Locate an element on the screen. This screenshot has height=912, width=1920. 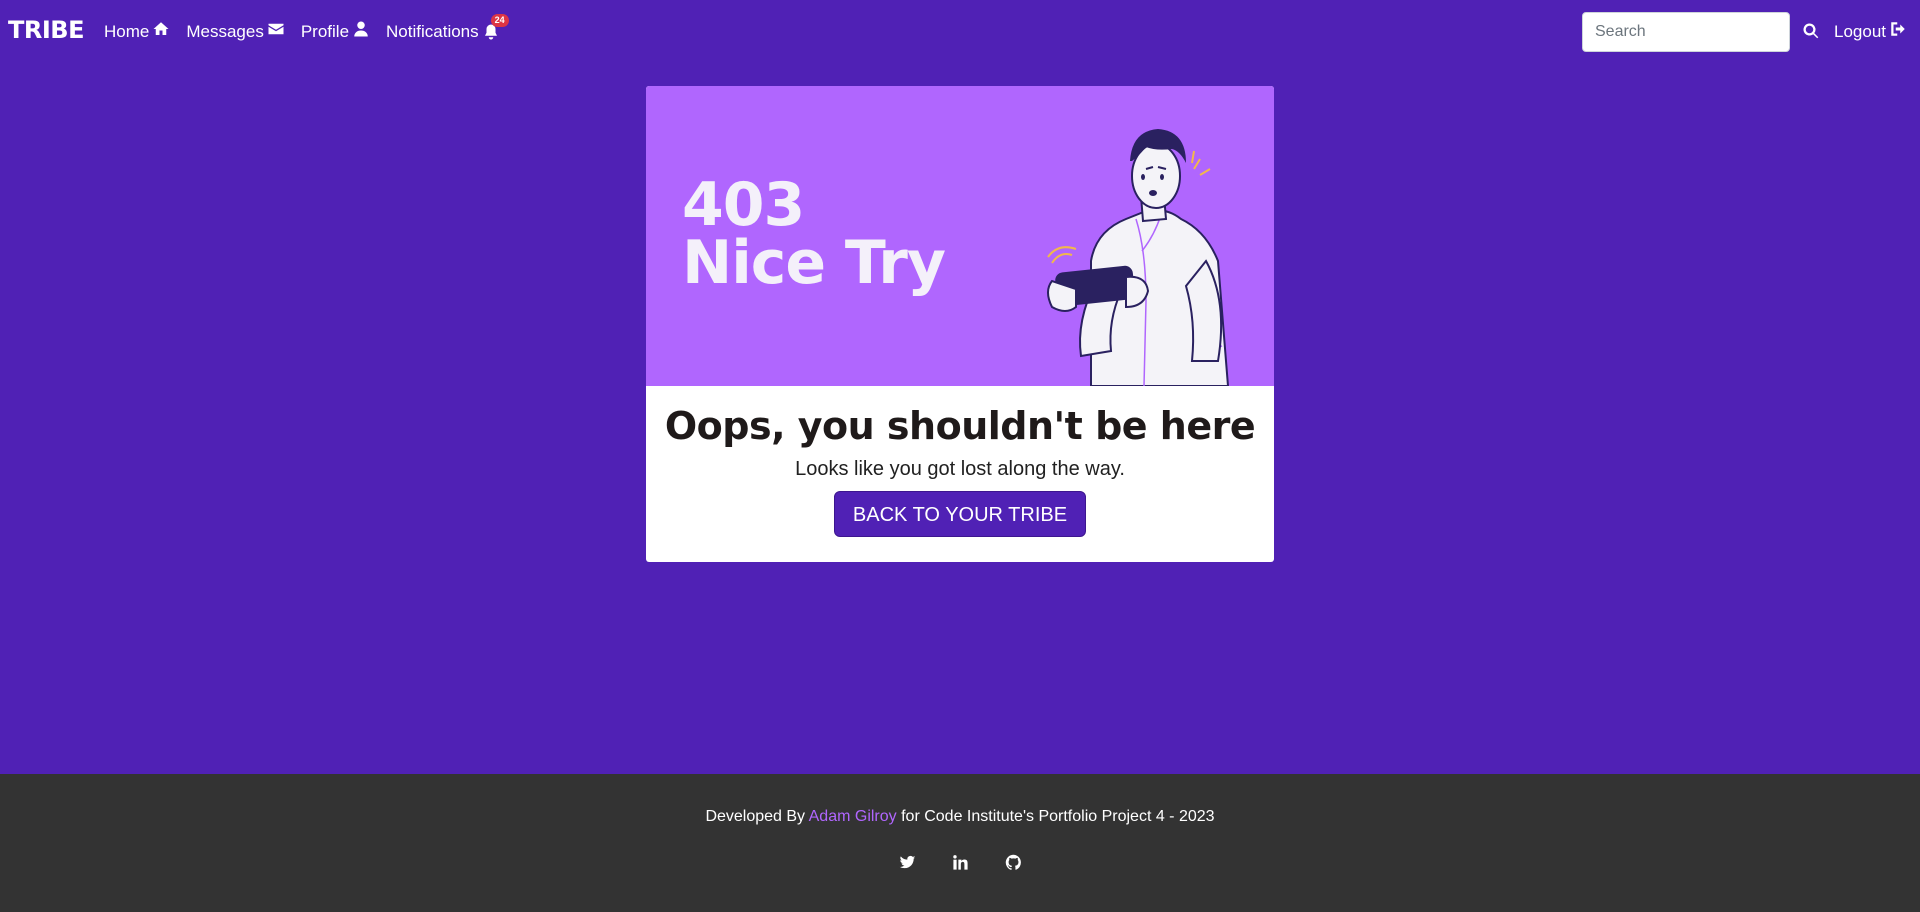
nav-home-link: Home is located at coordinates (137, 31).